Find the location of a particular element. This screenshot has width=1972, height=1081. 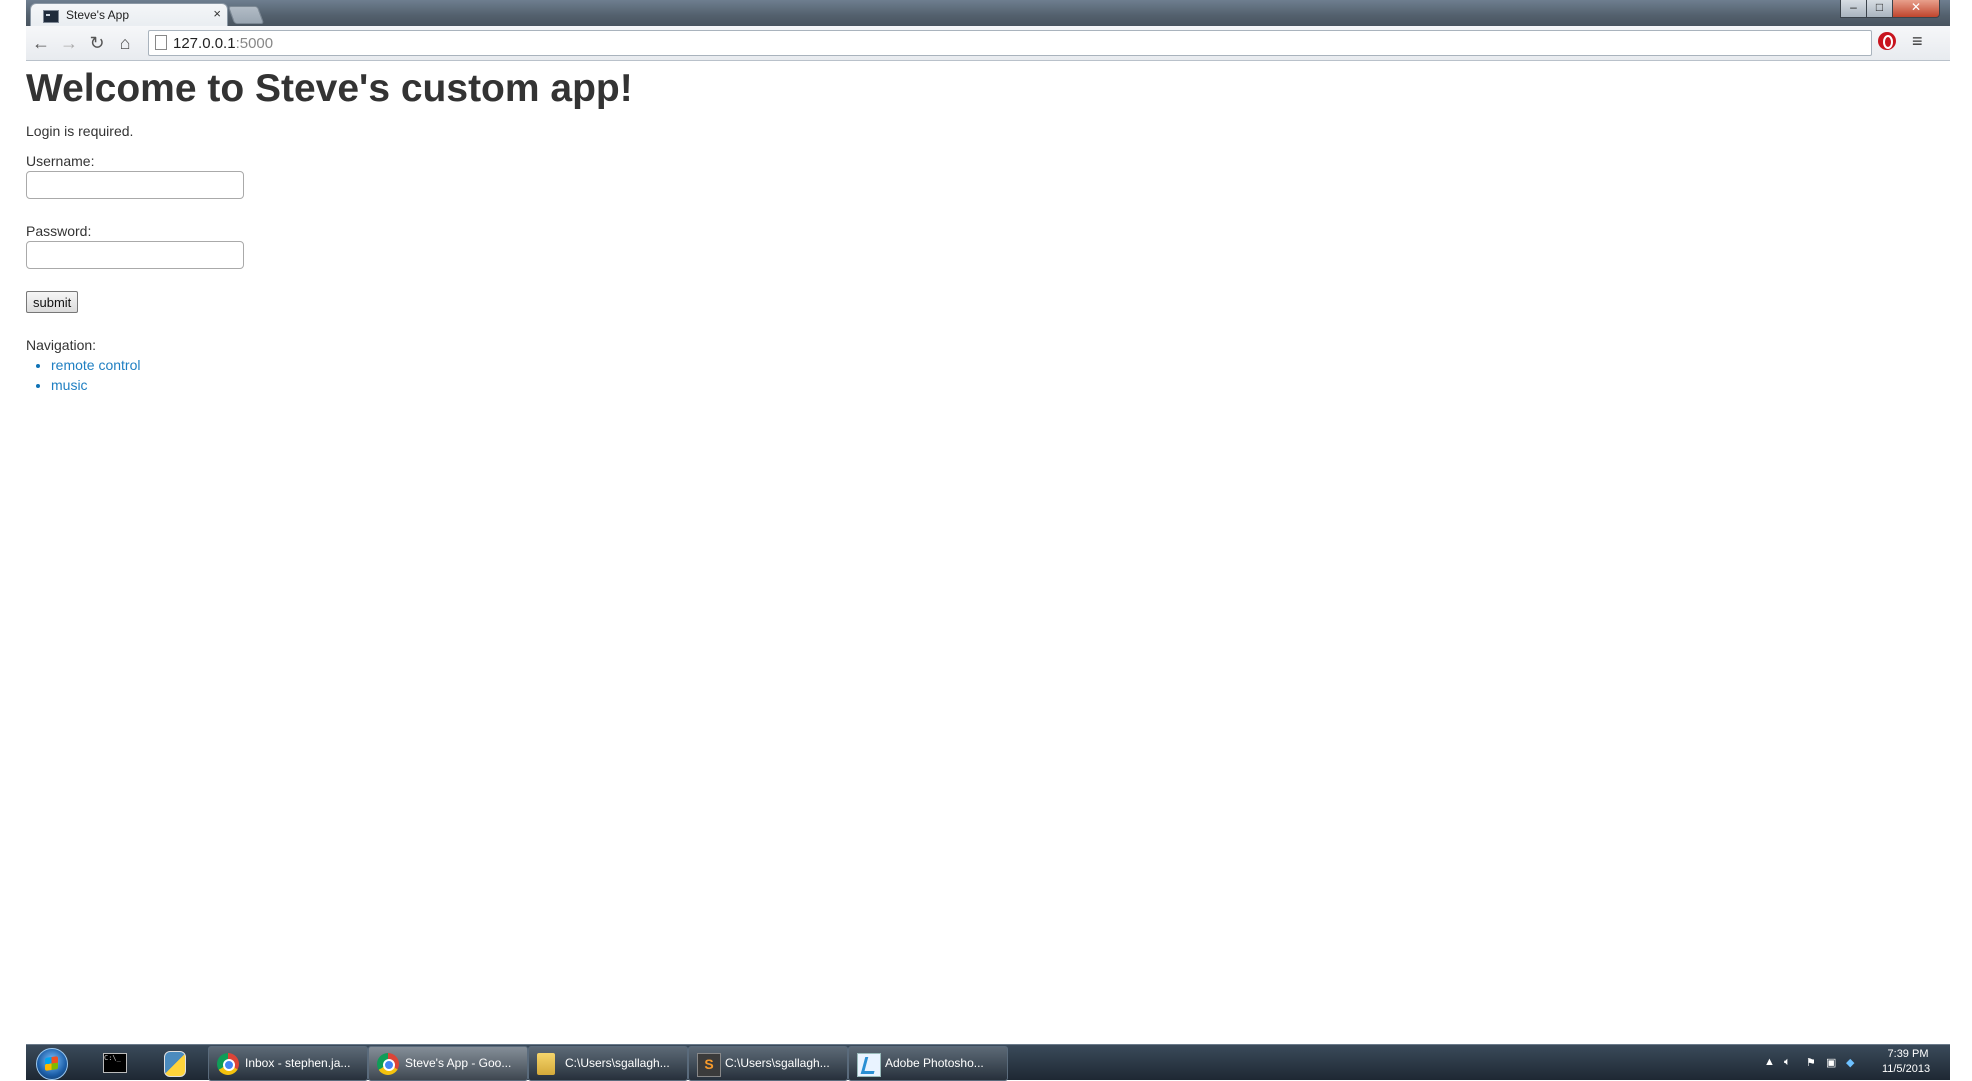

password-input is located at coordinates (135, 255).